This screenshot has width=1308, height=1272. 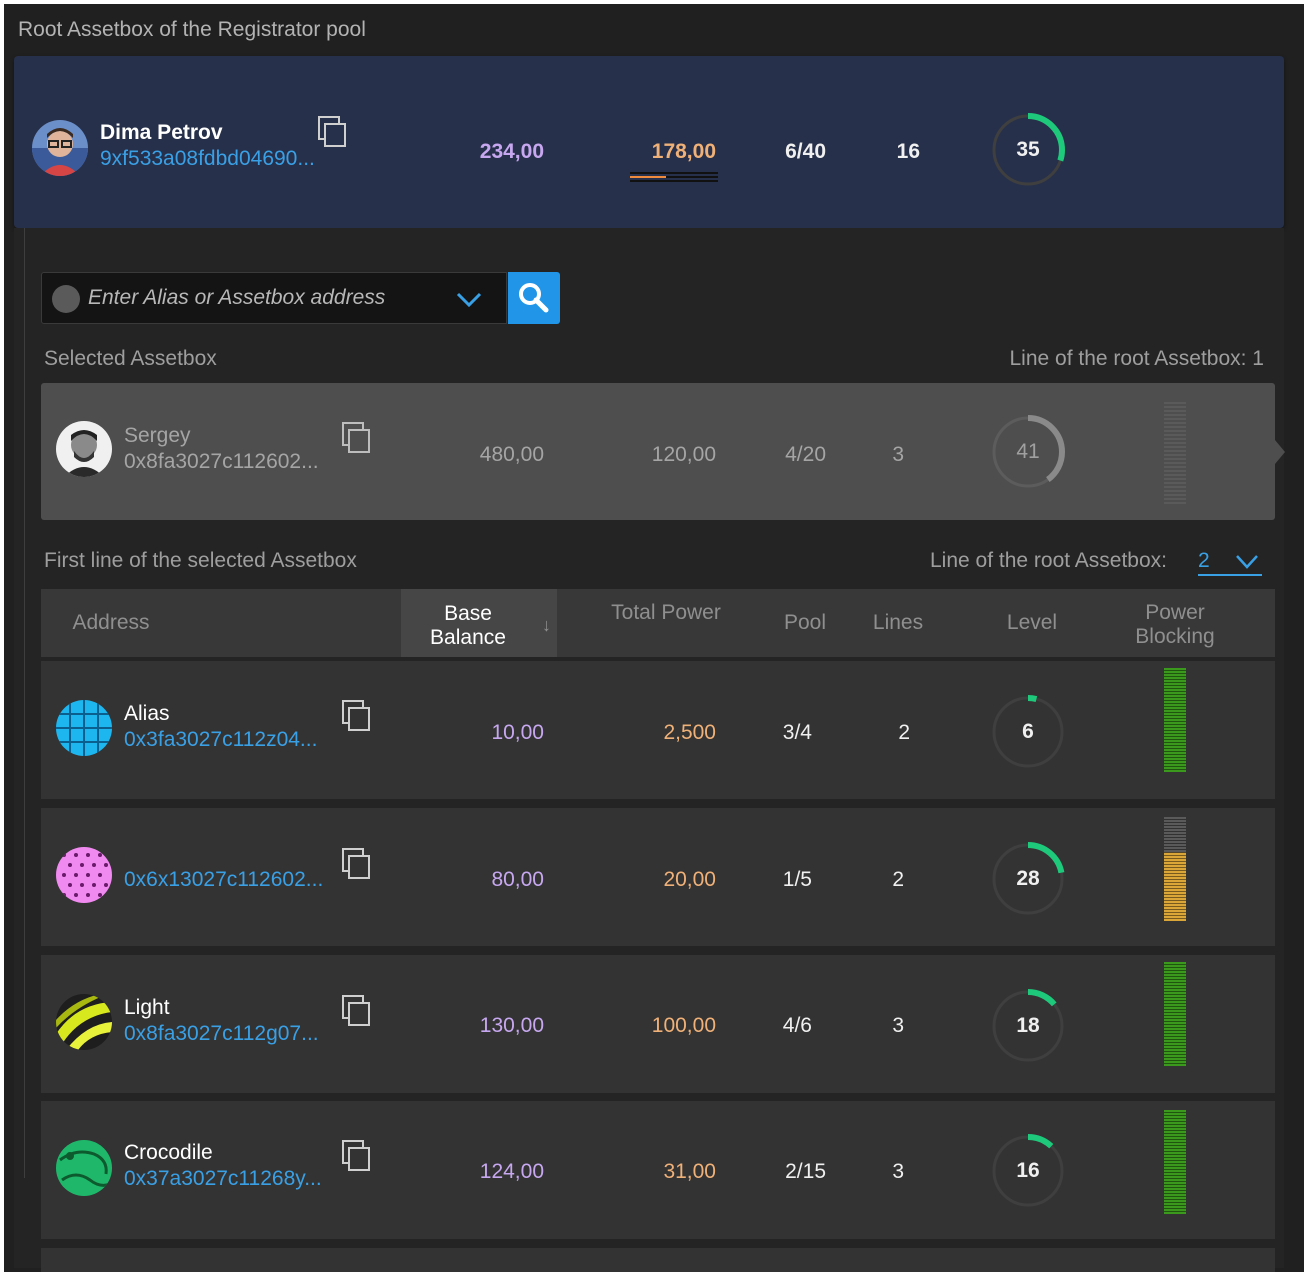 What do you see at coordinates (898, 623) in the screenshot?
I see `column-lines: Lines` at bounding box center [898, 623].